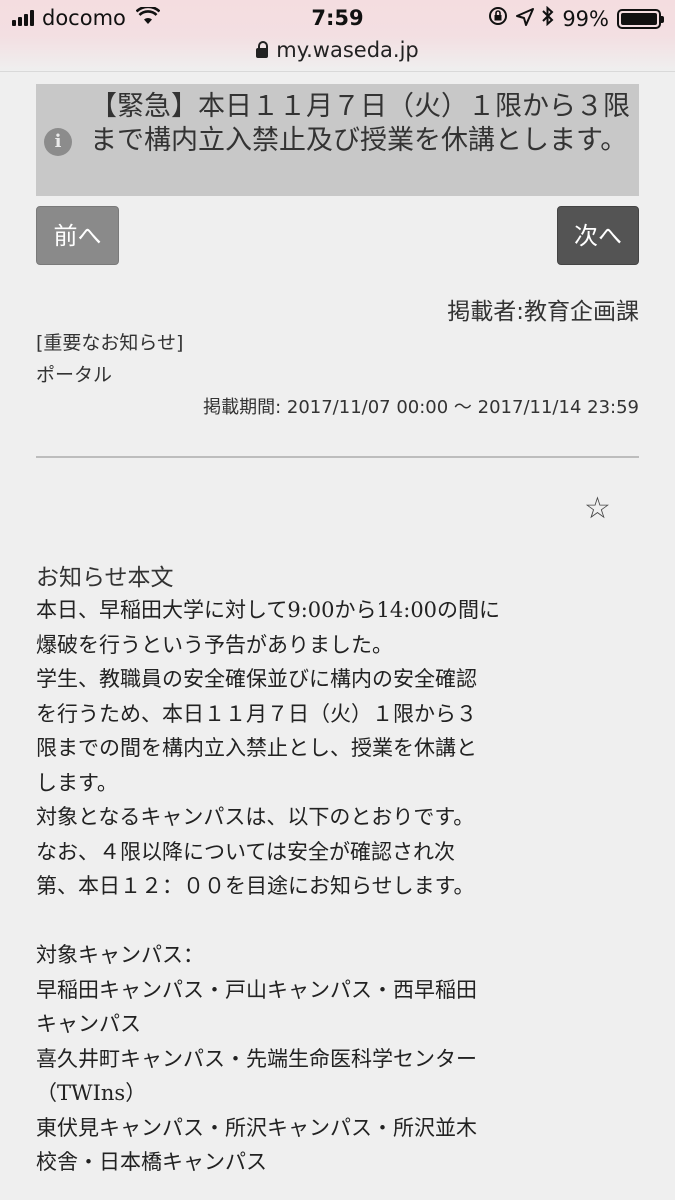  What do you see at coordinates (360, 123) in the screenshot?
I see `alert-text: 【緊急】本日１１月７日（火）１限から３限まで構内立入禁止及び授業を休講とします。` at bounding box center [360, 123].